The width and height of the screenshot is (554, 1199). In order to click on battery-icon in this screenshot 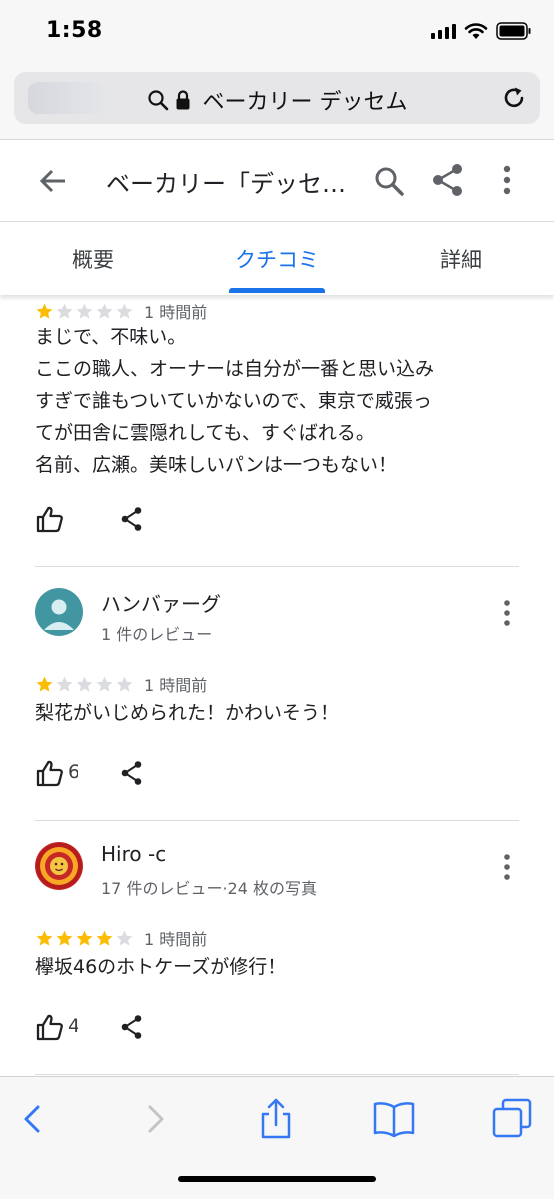, I will do `click(513, 31)`.